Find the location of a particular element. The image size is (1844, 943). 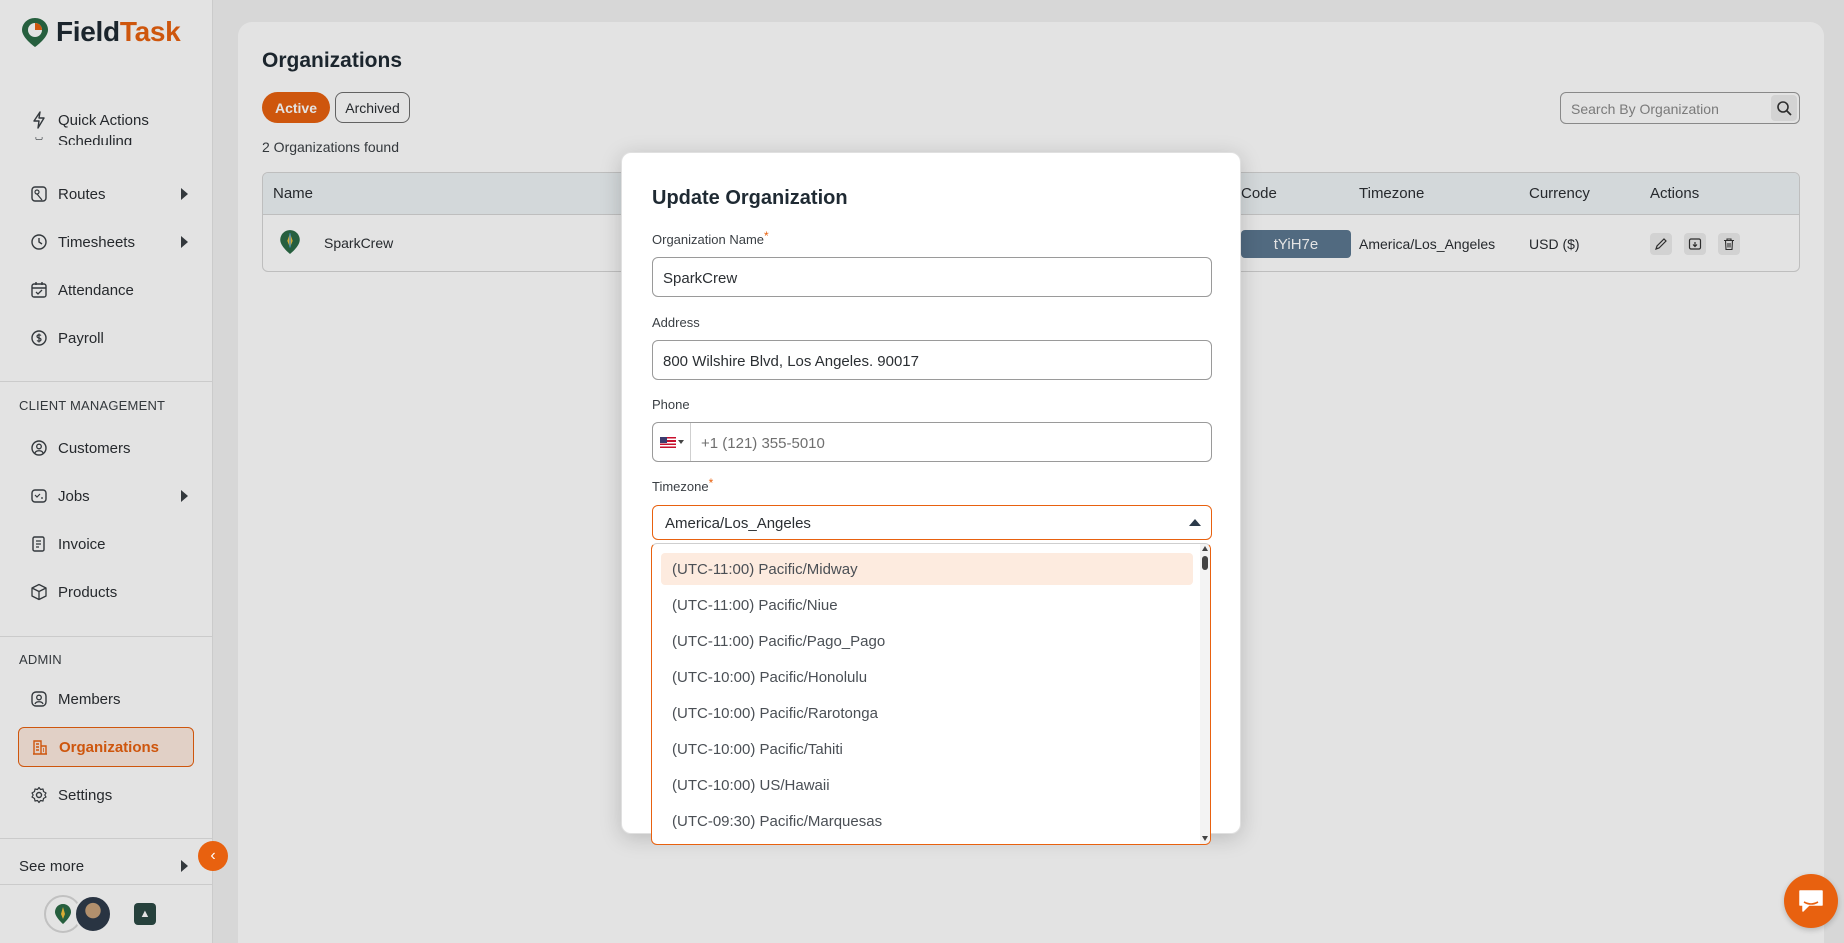

timezone-option: (UTC-11:00) Pacific/Pago_Pago is located at coordinates (927, 641).